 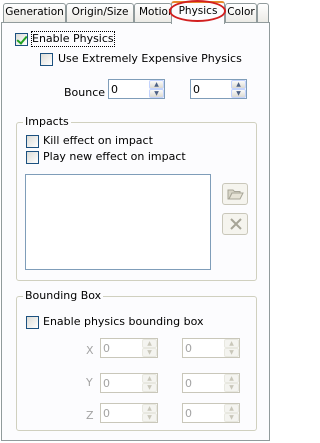 What do you see at coordinates (46, 59) in the screenshot?
I see `expensive-physics-checkbox` at bounding box center [46, 59].